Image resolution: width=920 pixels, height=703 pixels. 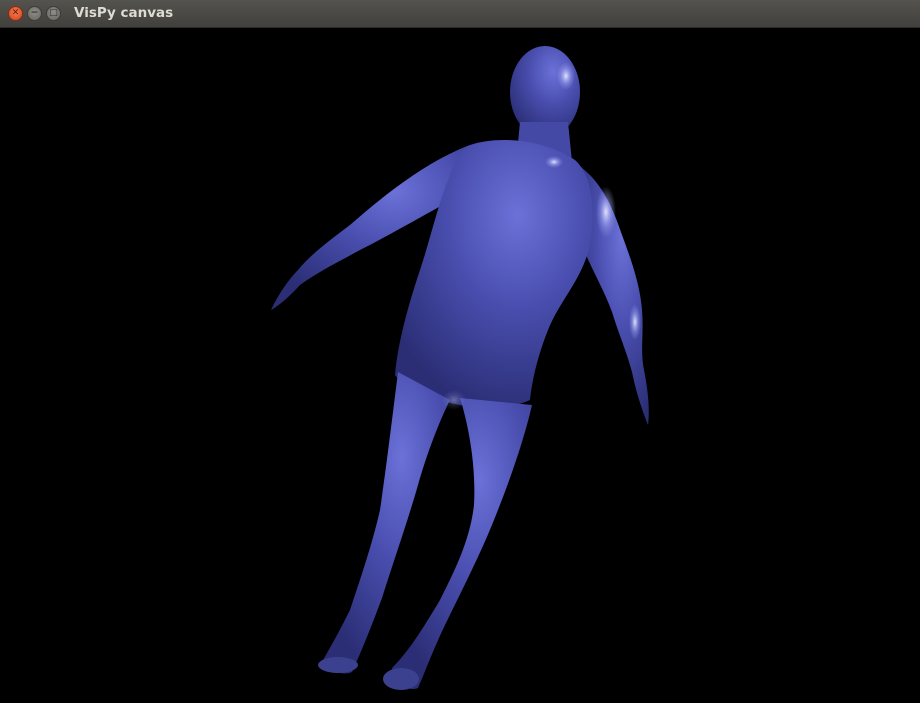 What do you see at coordinates (635, 322) in the screenshot?
I see `forearm-highlight` at bounding box center [635, 322].